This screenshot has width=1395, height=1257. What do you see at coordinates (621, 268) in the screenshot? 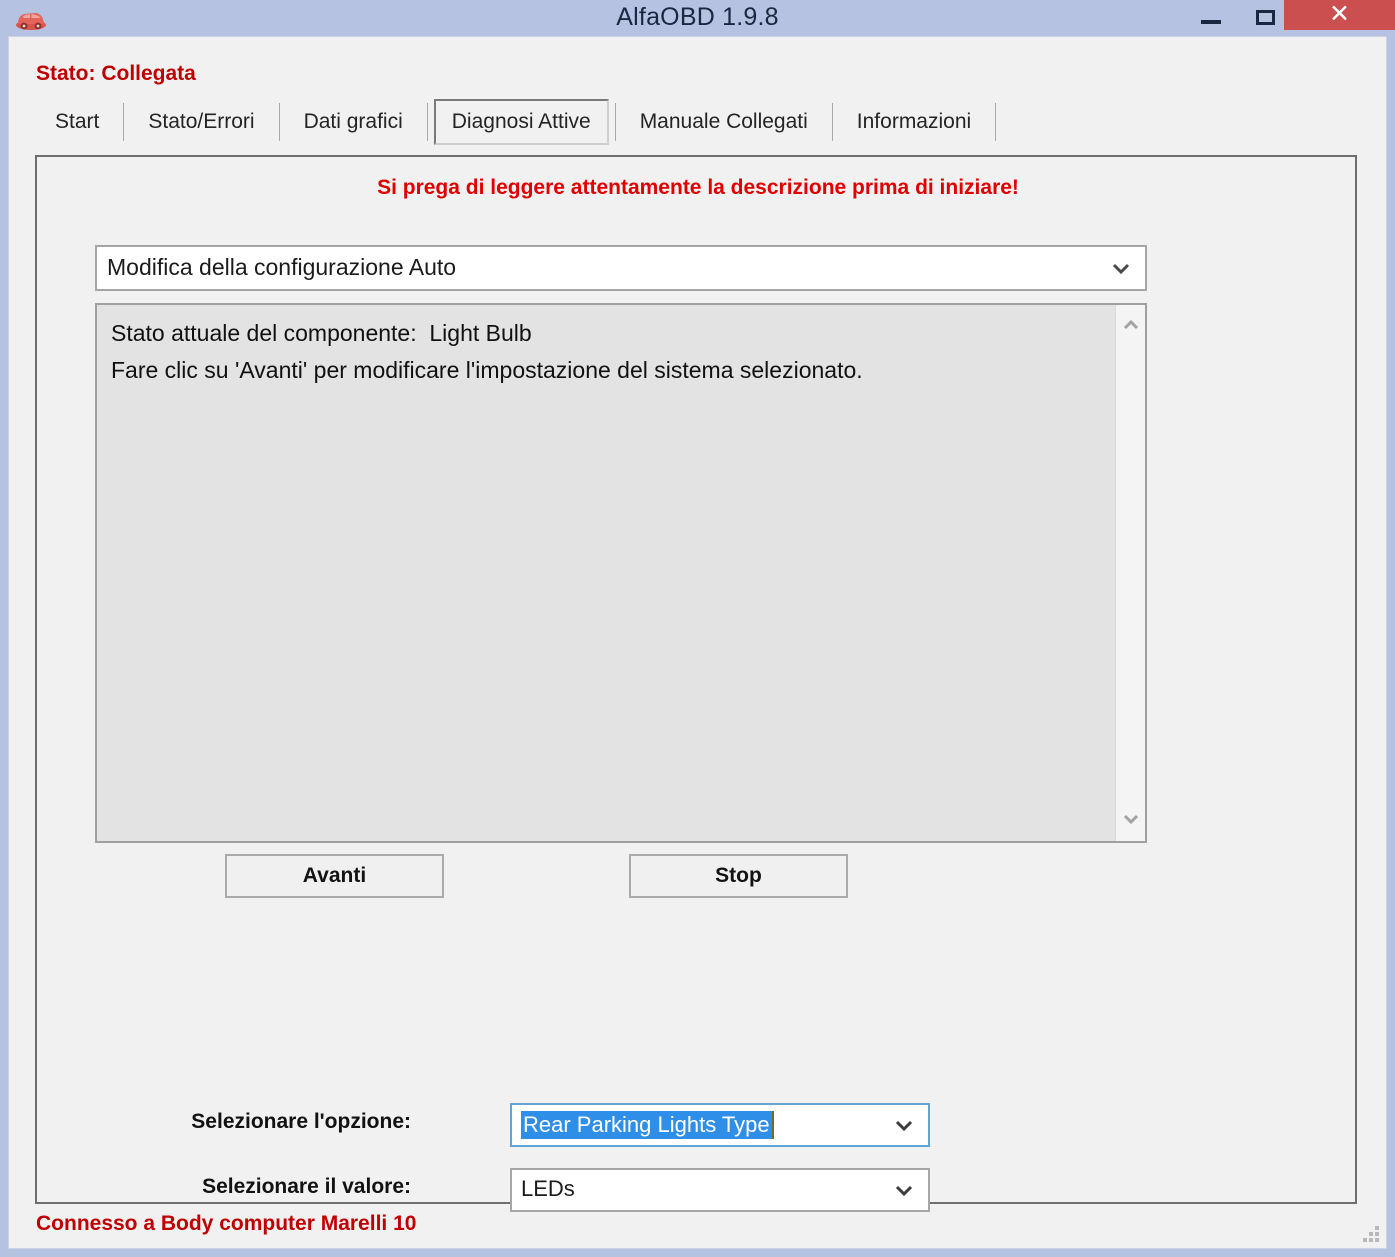
I see `function-select: Modifica della configurazione Auto` at bounding box center [621, 268].